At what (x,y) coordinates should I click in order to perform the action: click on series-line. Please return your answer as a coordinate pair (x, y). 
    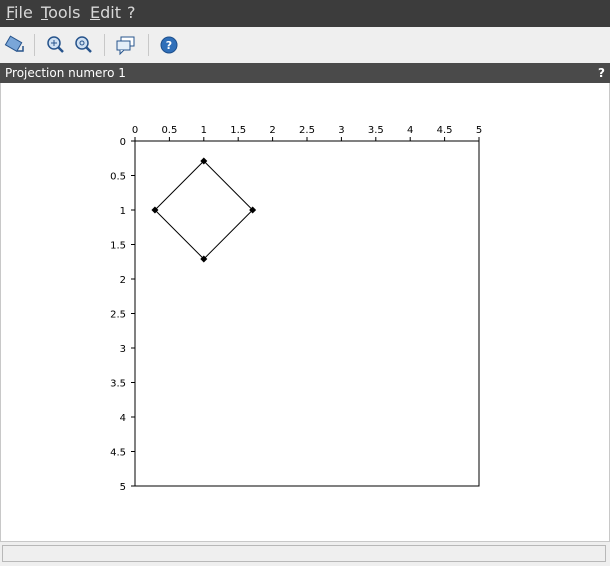
    Looking at the image, I should click on (204, 210).